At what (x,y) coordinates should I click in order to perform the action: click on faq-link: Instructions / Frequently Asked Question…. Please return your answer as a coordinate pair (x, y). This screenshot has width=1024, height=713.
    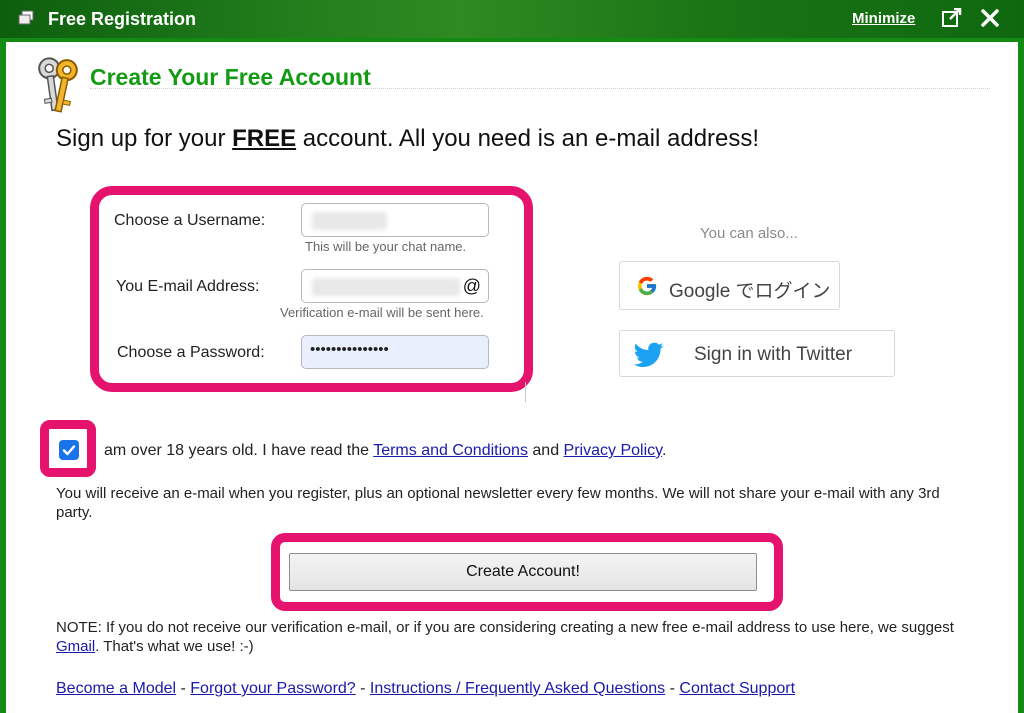
    Looking at the image, I should click on (517, 688).